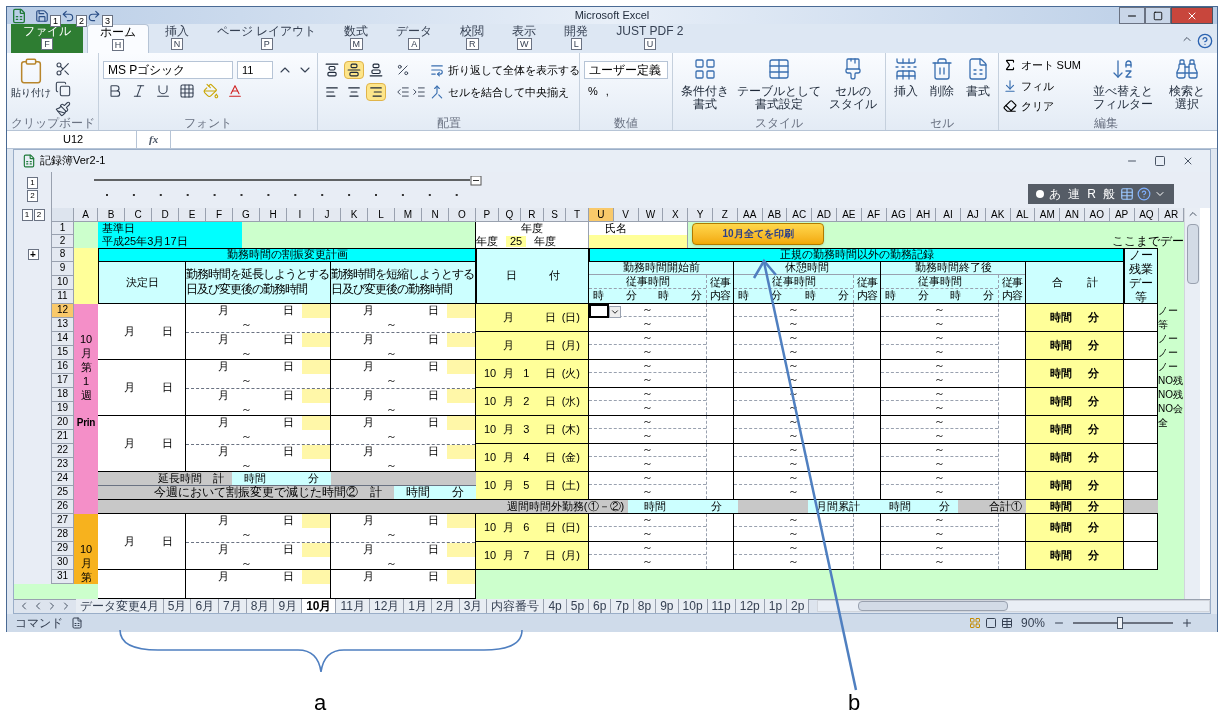 The height and width of the screenshot is (722, 1224). I want to click on sheet-tab: データ変更4月, so click(120, 606).